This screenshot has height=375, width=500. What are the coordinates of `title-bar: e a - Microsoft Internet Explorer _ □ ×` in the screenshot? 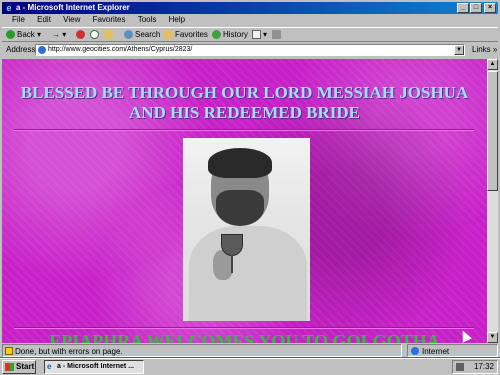 It's located at (250, 8).